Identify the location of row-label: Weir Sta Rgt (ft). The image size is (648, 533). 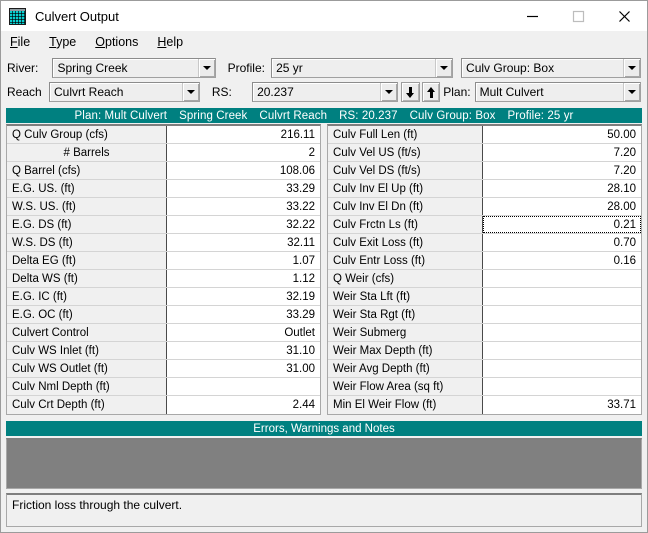
(405, 314).